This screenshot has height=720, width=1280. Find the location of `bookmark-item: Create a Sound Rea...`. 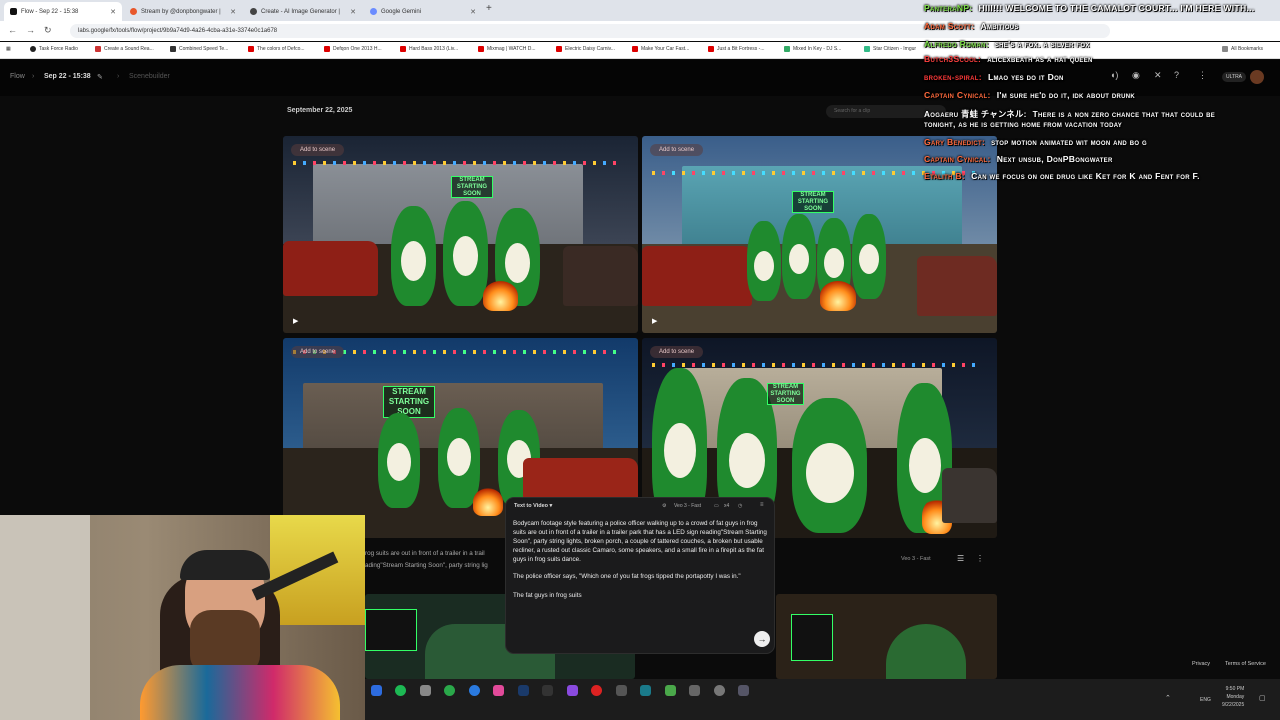

bookmark-item: Create a Sound Rea... is located at coordinates (124, 49).